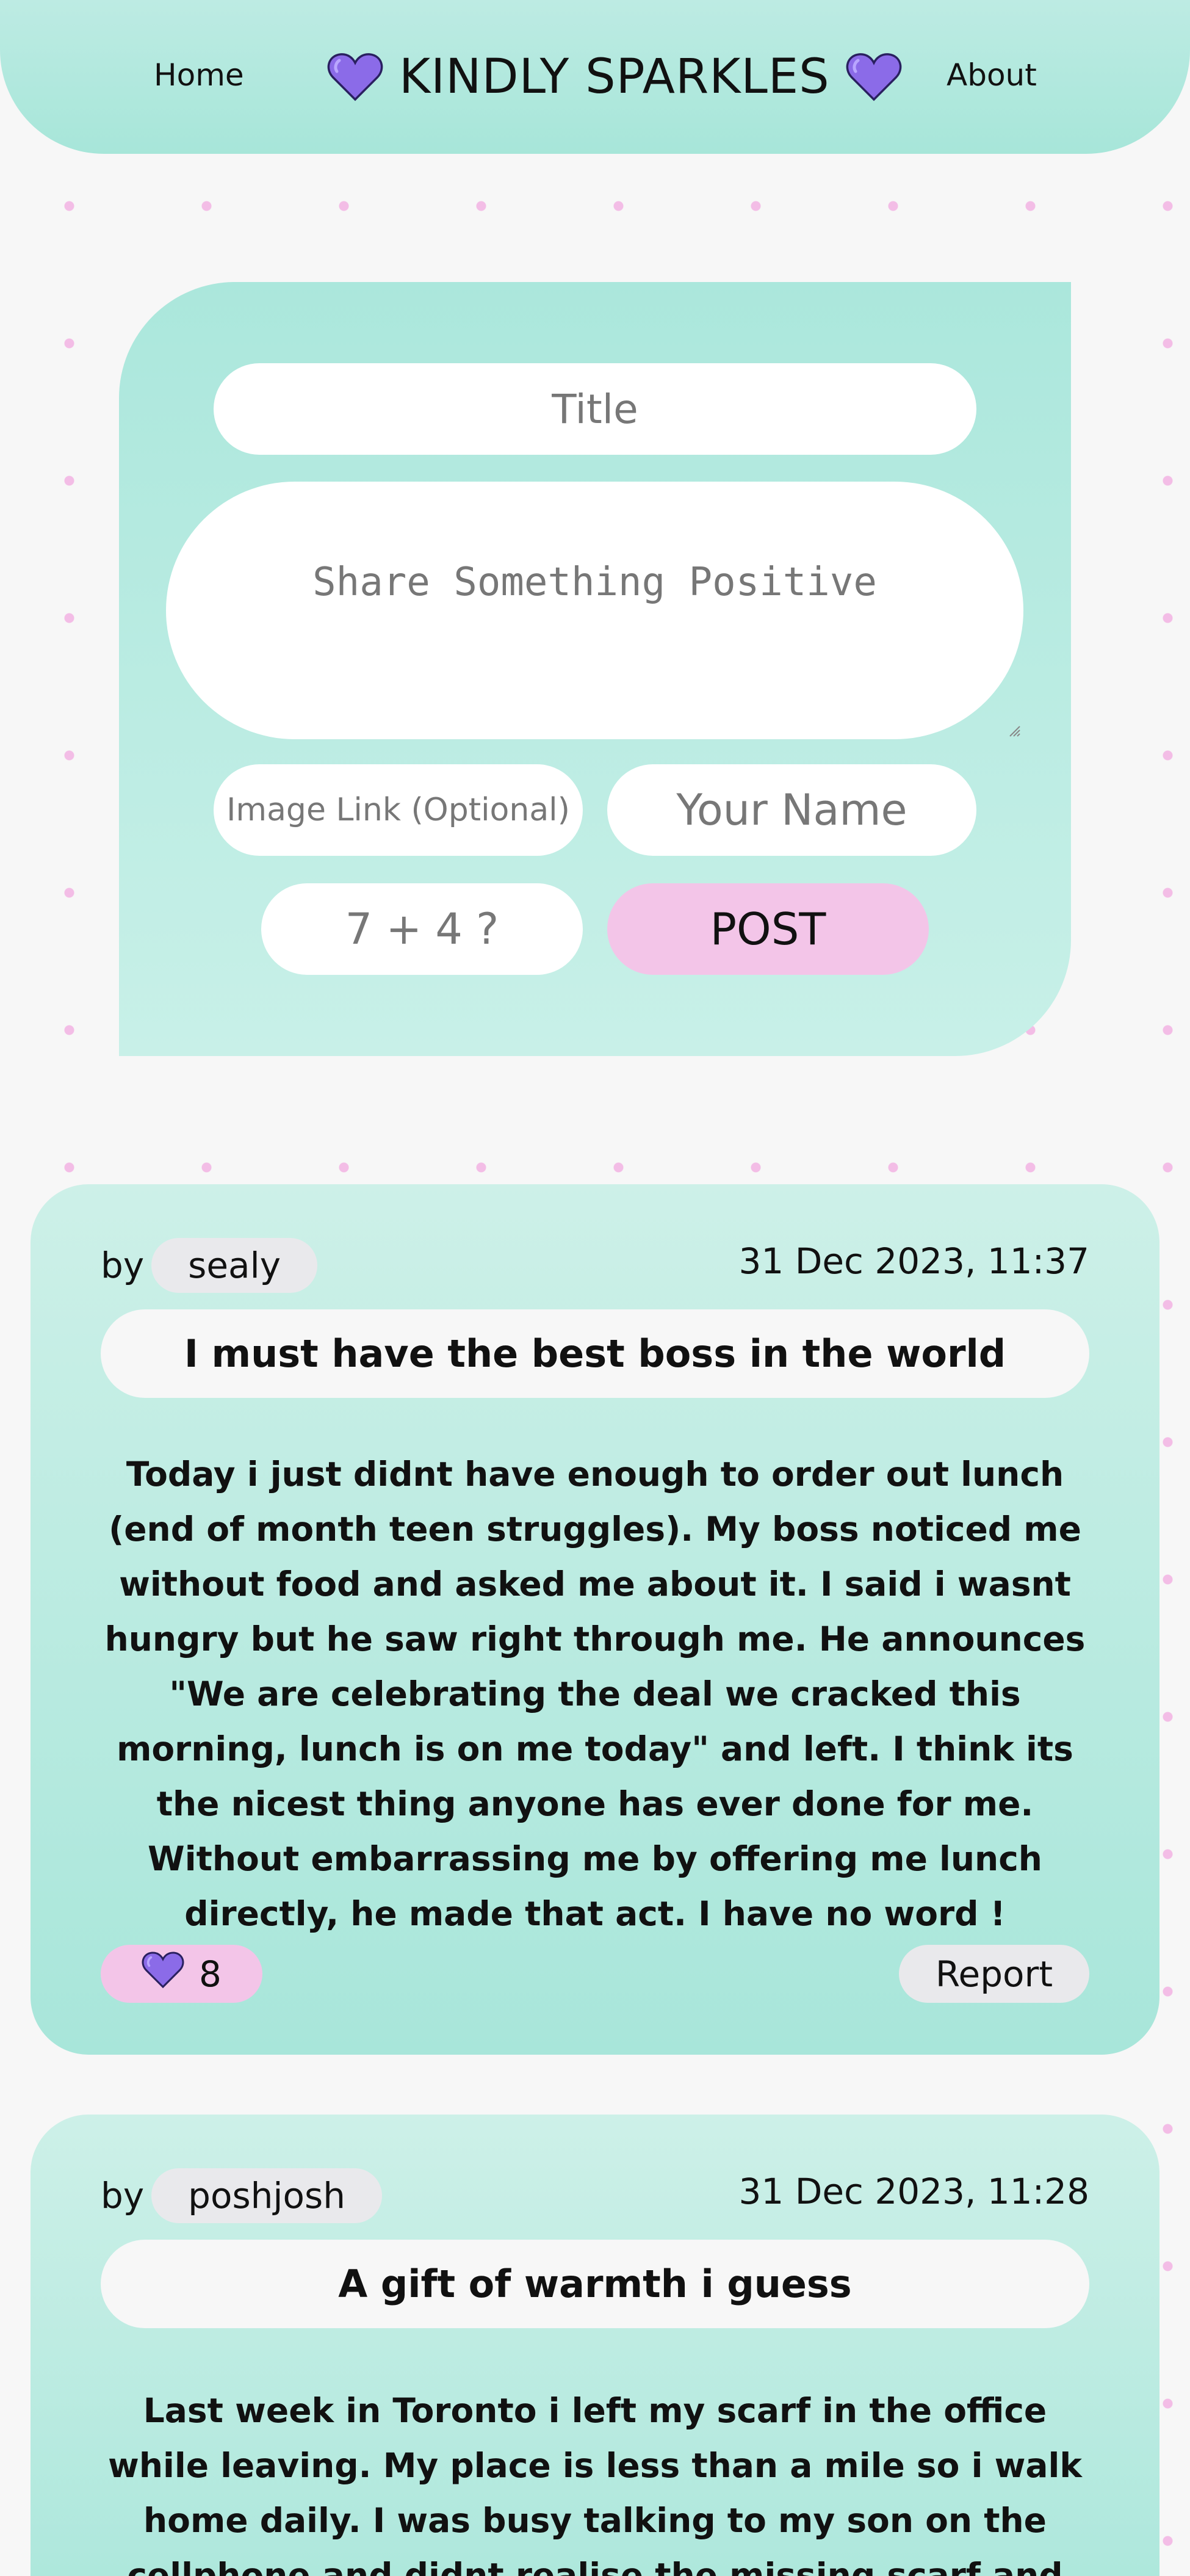 The height and width of the screenshot is (2576, 1190). Describe the element at coordinates (595, 2284) in the screenshot. I see `post-title: A gift of warmth i guess` at that location.